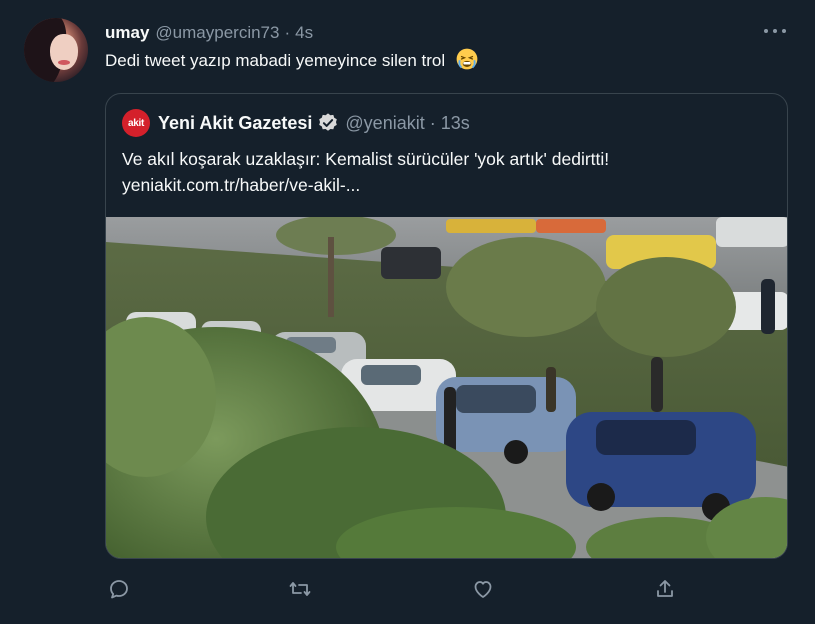  What do you see at coordinates (127, 33) in the screenshot?
I see `display-name: umay` at bounding box center [127, 33].